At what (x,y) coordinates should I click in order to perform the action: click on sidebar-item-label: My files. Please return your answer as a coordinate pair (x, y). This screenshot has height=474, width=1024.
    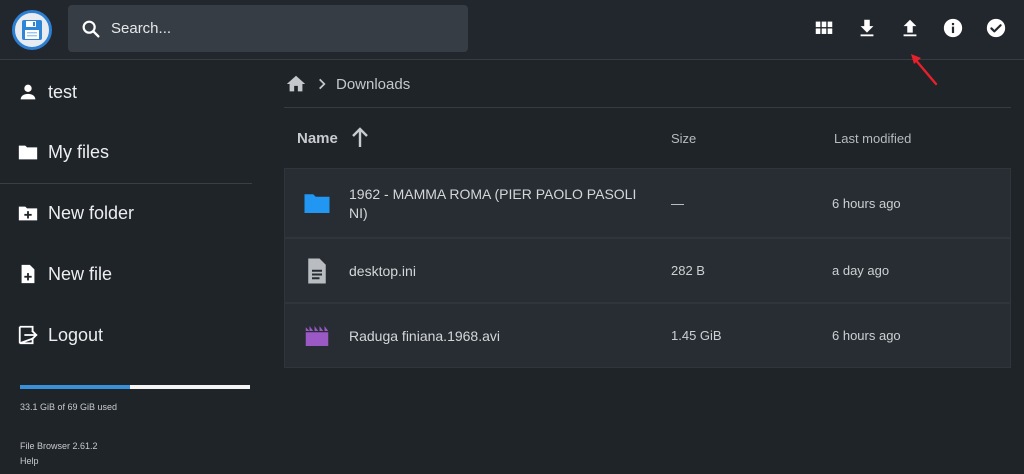
    Looking at the image, I should click on (79, 151).